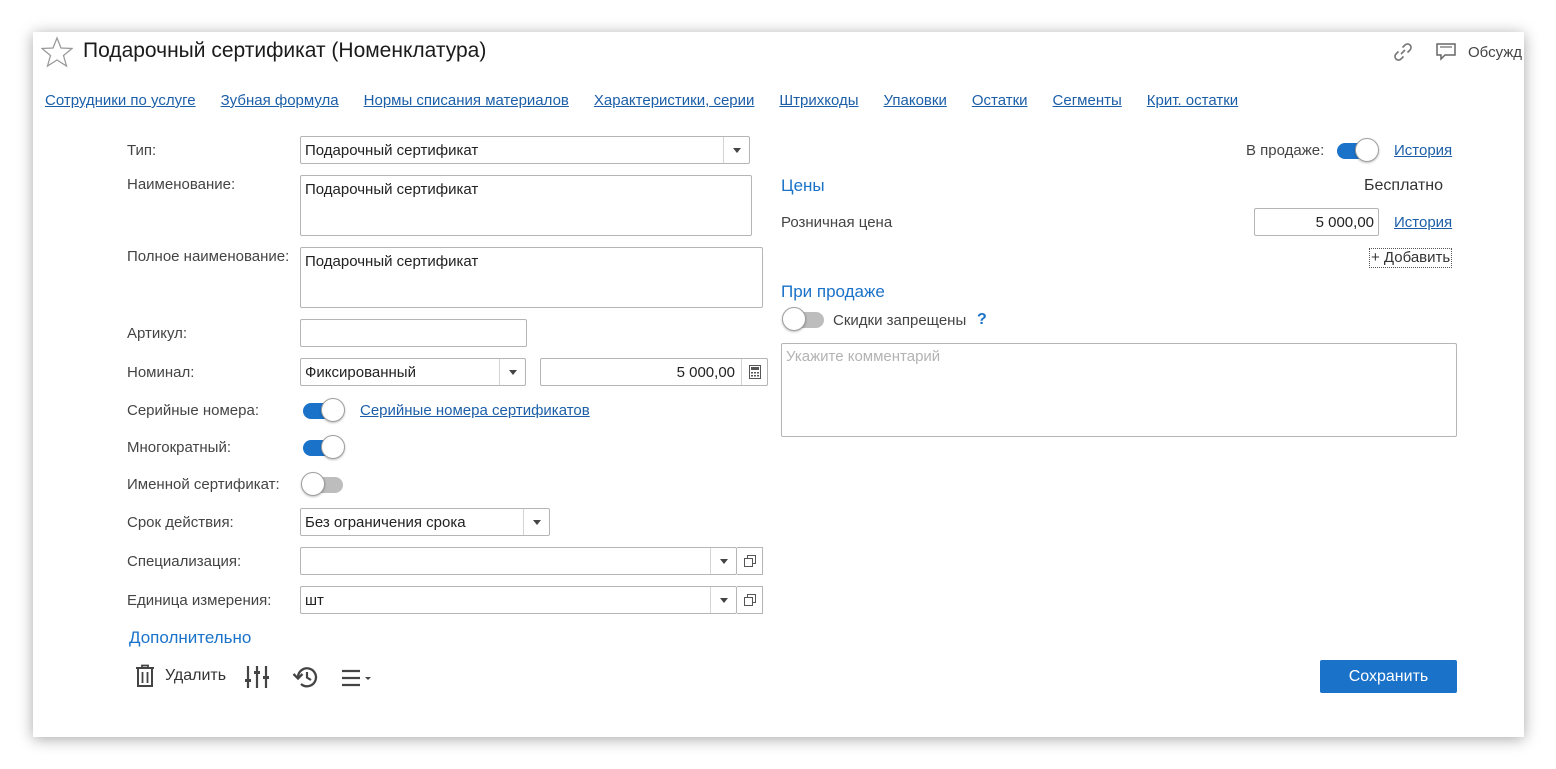  Describe the element at coordinates (1403, 52) in the screenshot. I see `link-icon` at that location.